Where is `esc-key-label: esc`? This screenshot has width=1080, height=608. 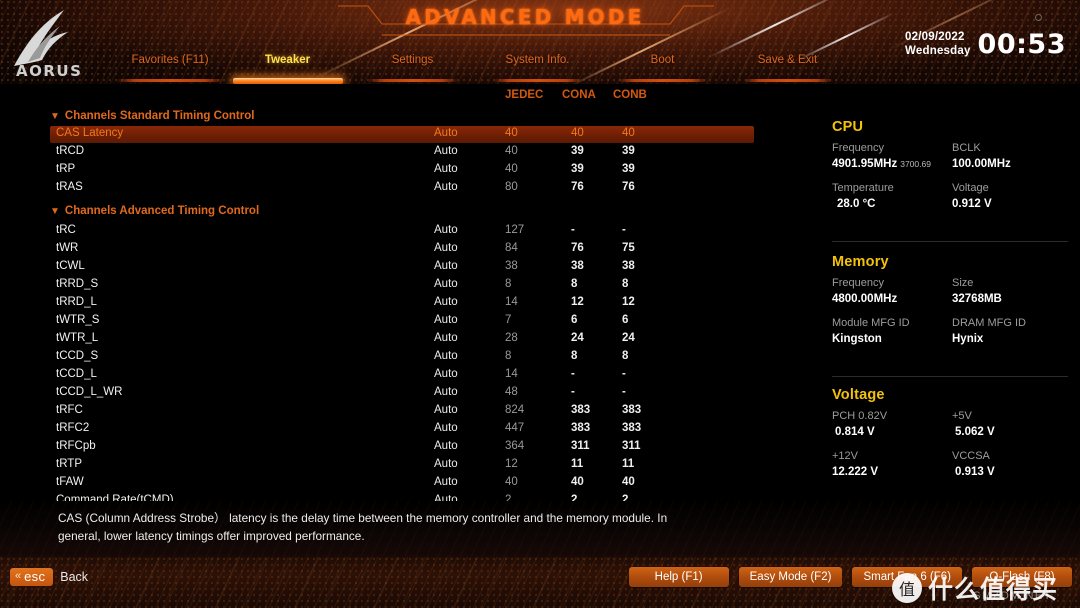 esc-key-label: esc is located at coordinates (35, 576).